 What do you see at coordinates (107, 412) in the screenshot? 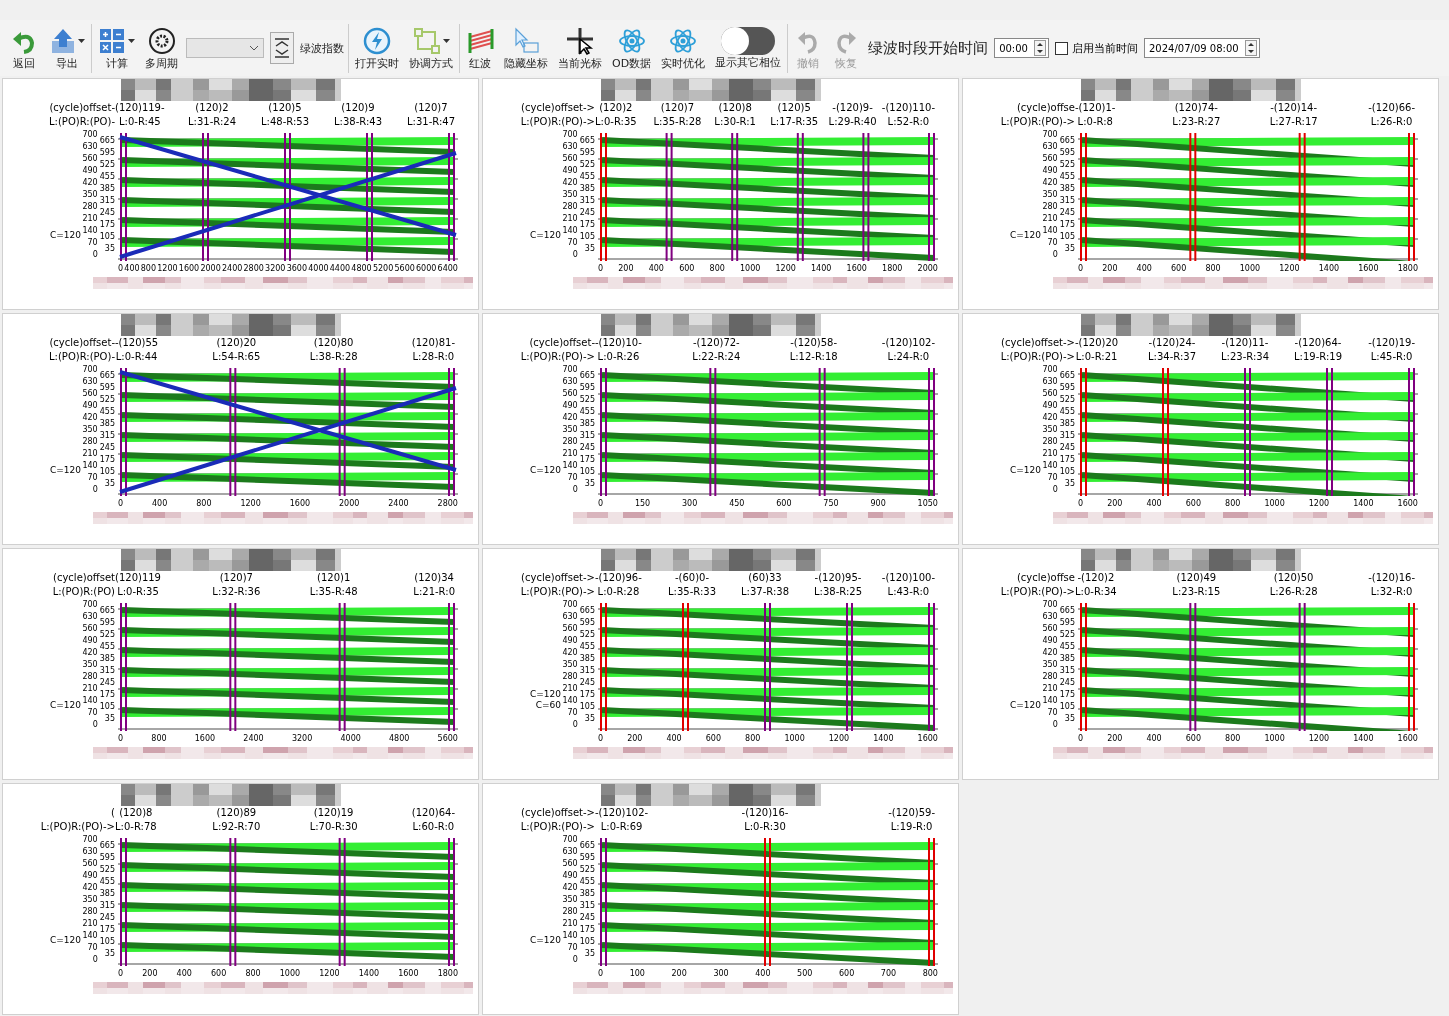
I see `axis-tick-label: 455` at bounding box center [107, 412].